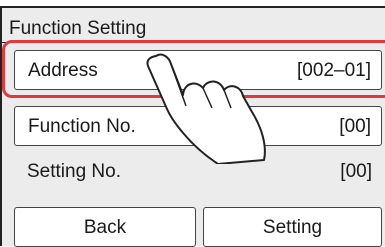  I want to click on back-button-label: Back, so click(105, 227).